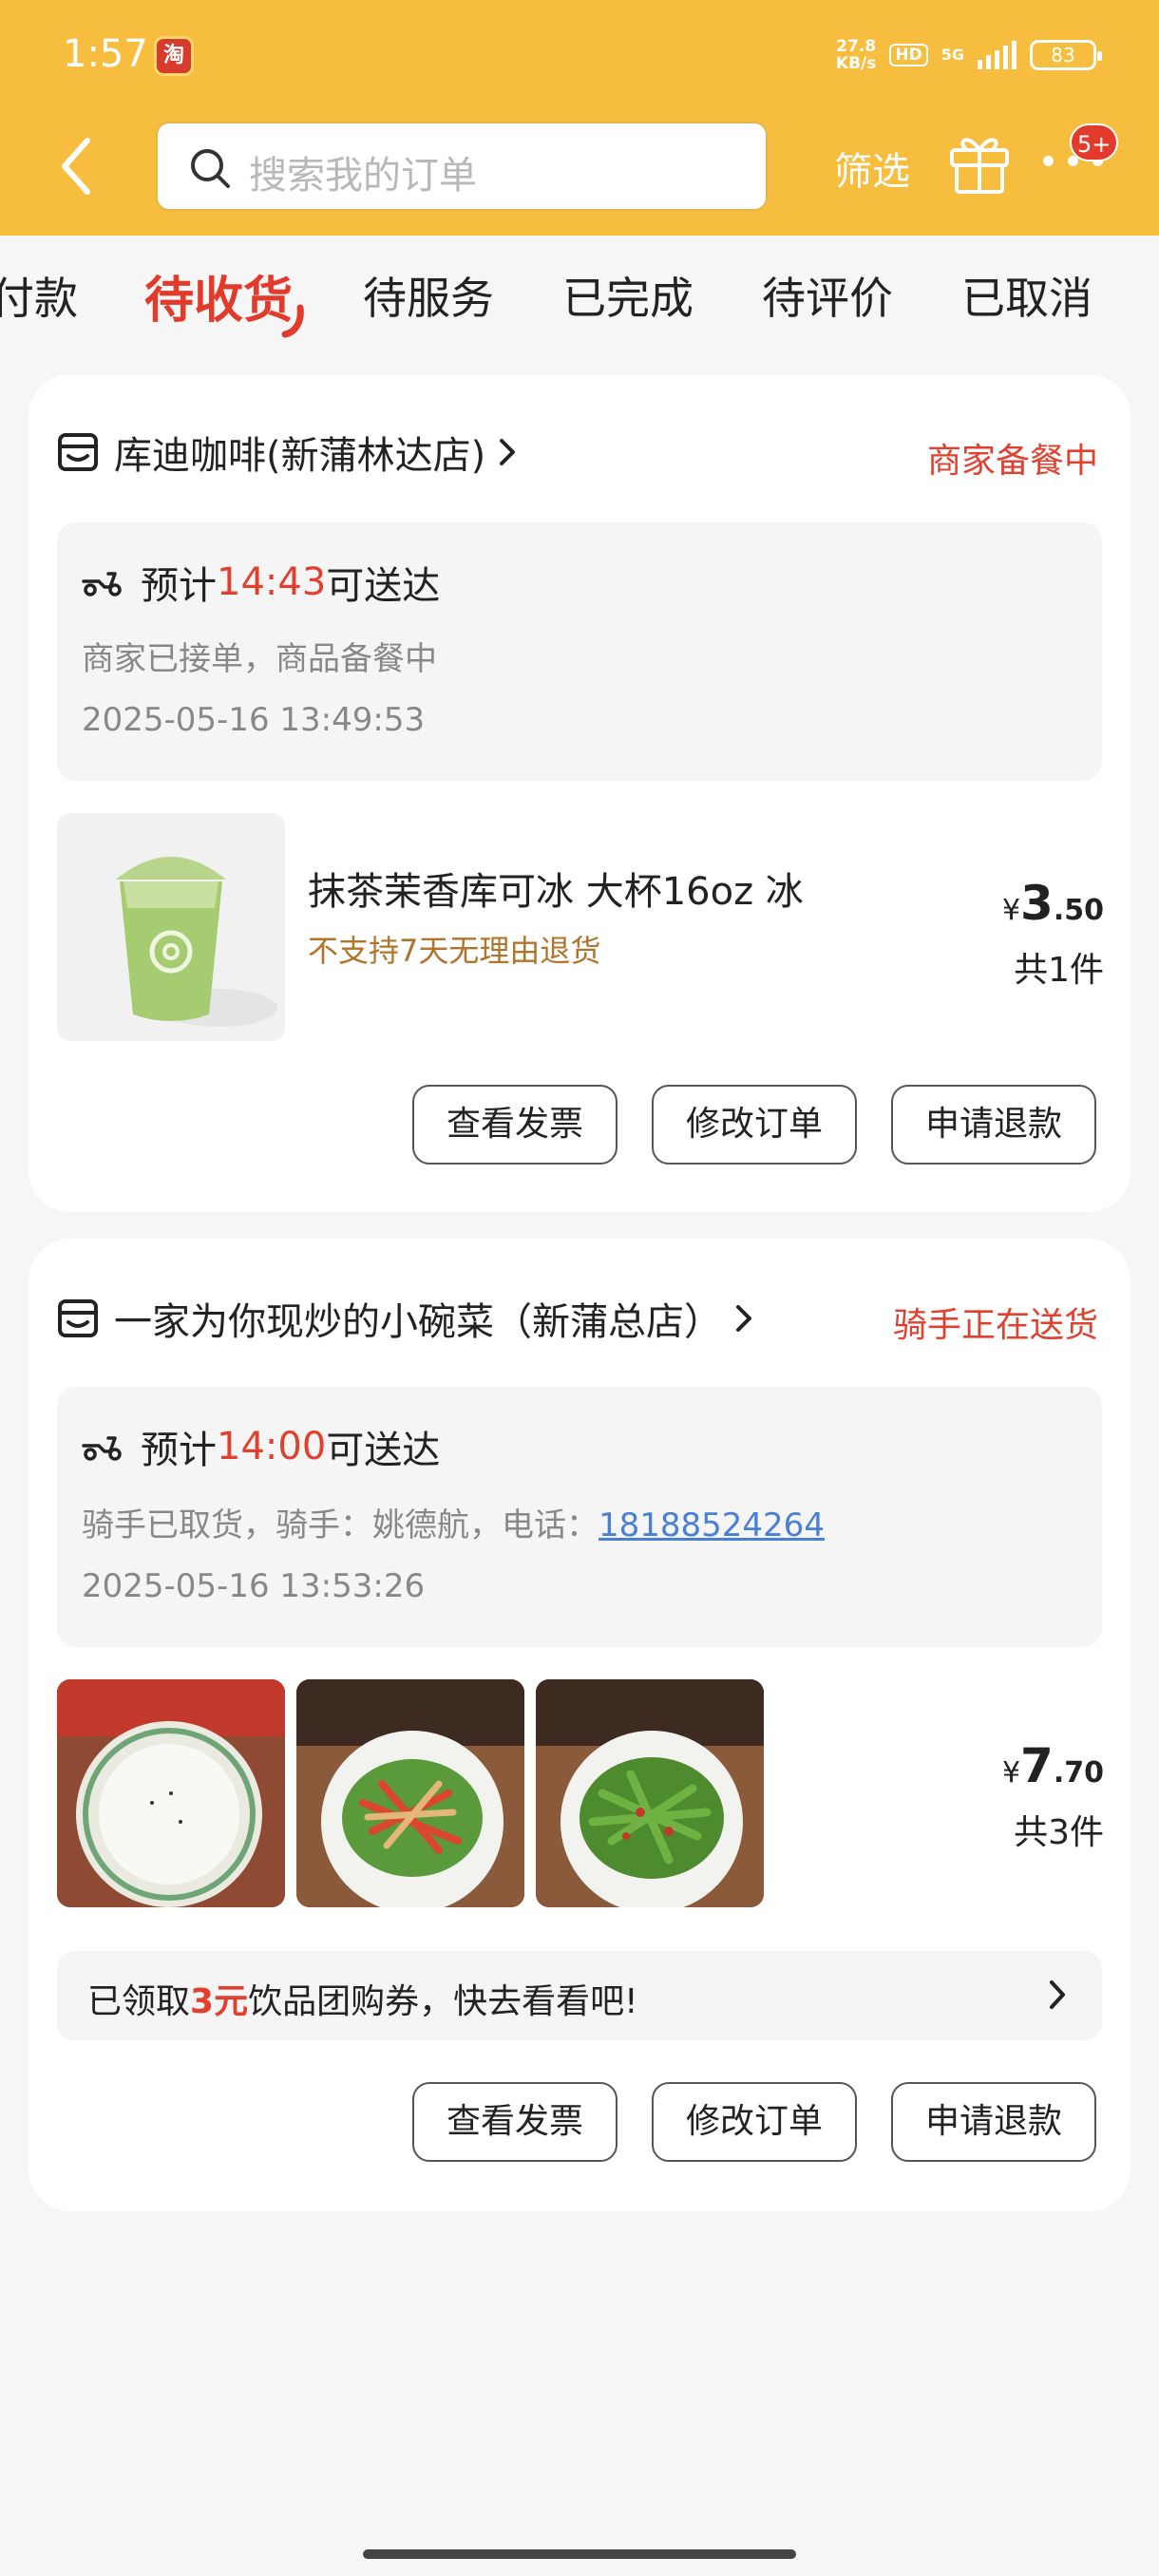 The image size is (1159, 2576). Describe the element at coordinates (827, 295) in the screenshot. I see `tab-to-review: 待评价` at that location.